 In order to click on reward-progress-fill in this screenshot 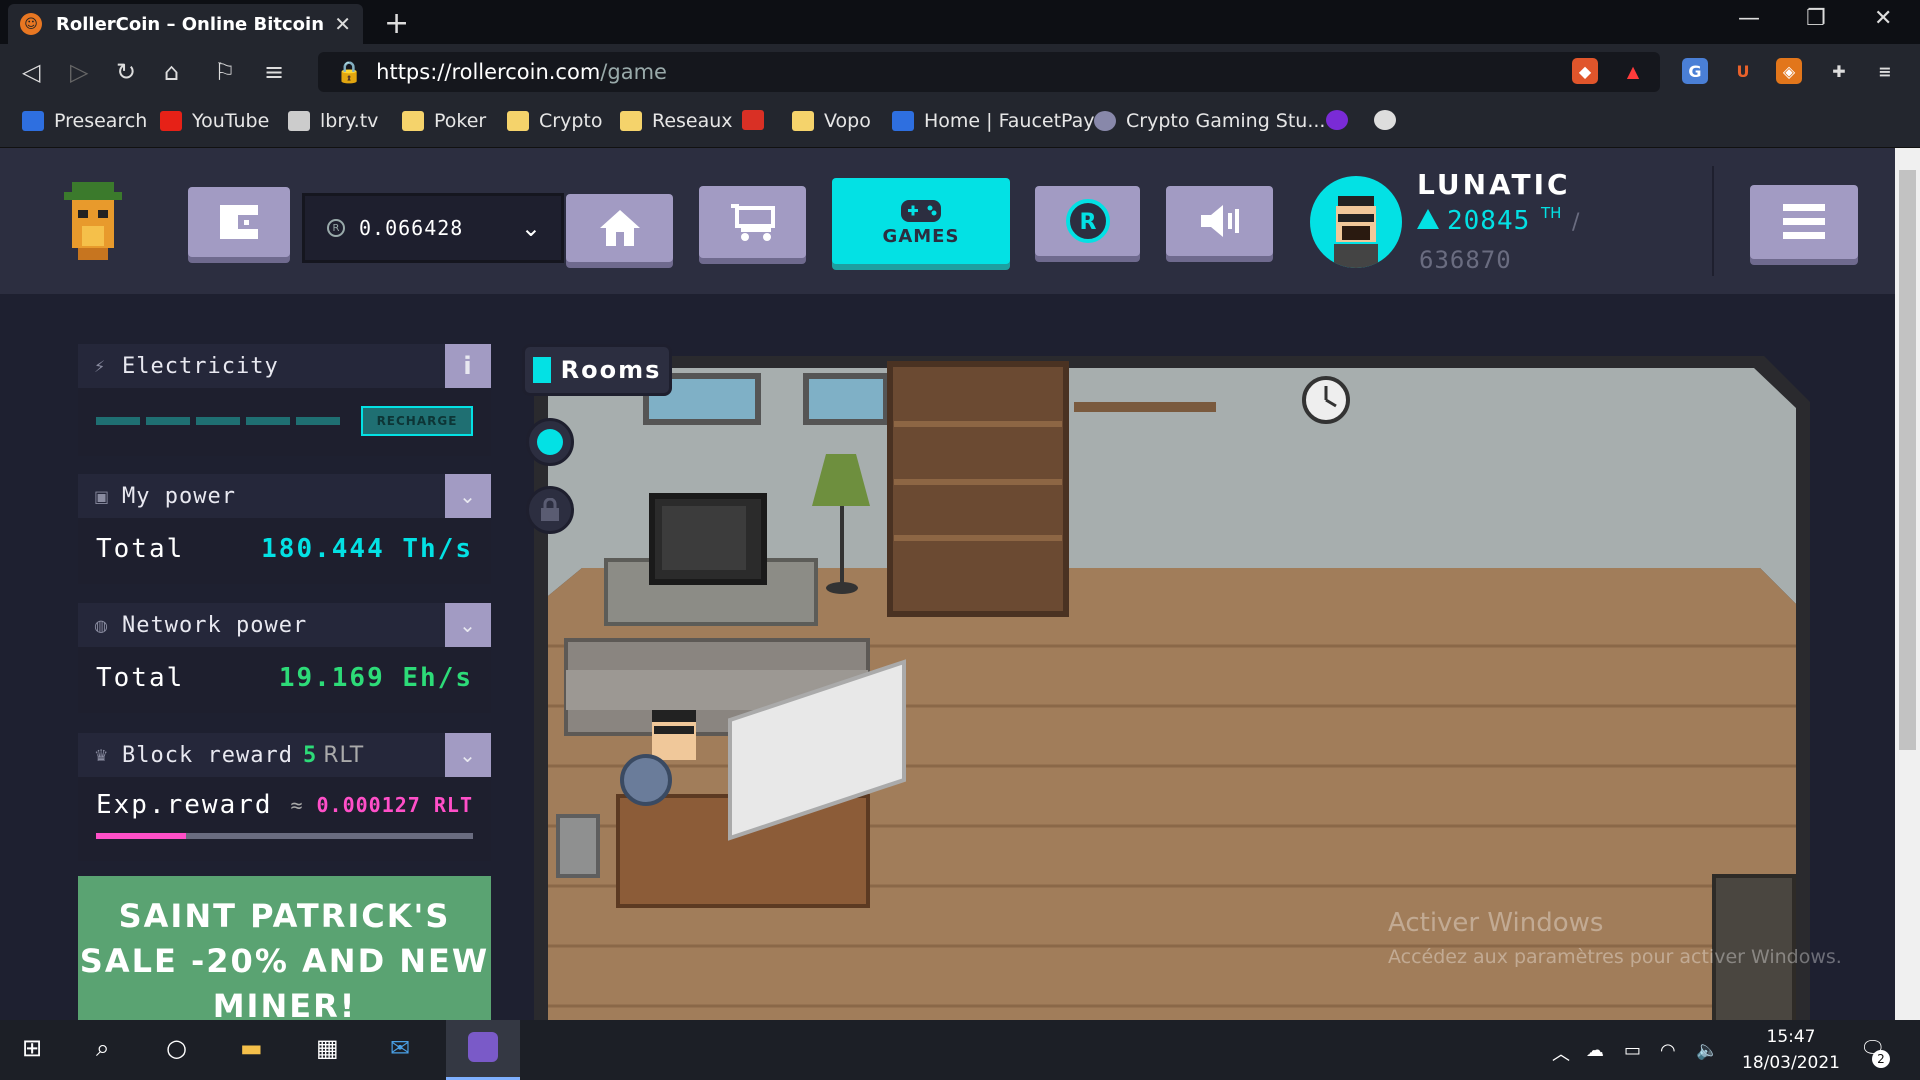, I will do `click(141, 836)`.